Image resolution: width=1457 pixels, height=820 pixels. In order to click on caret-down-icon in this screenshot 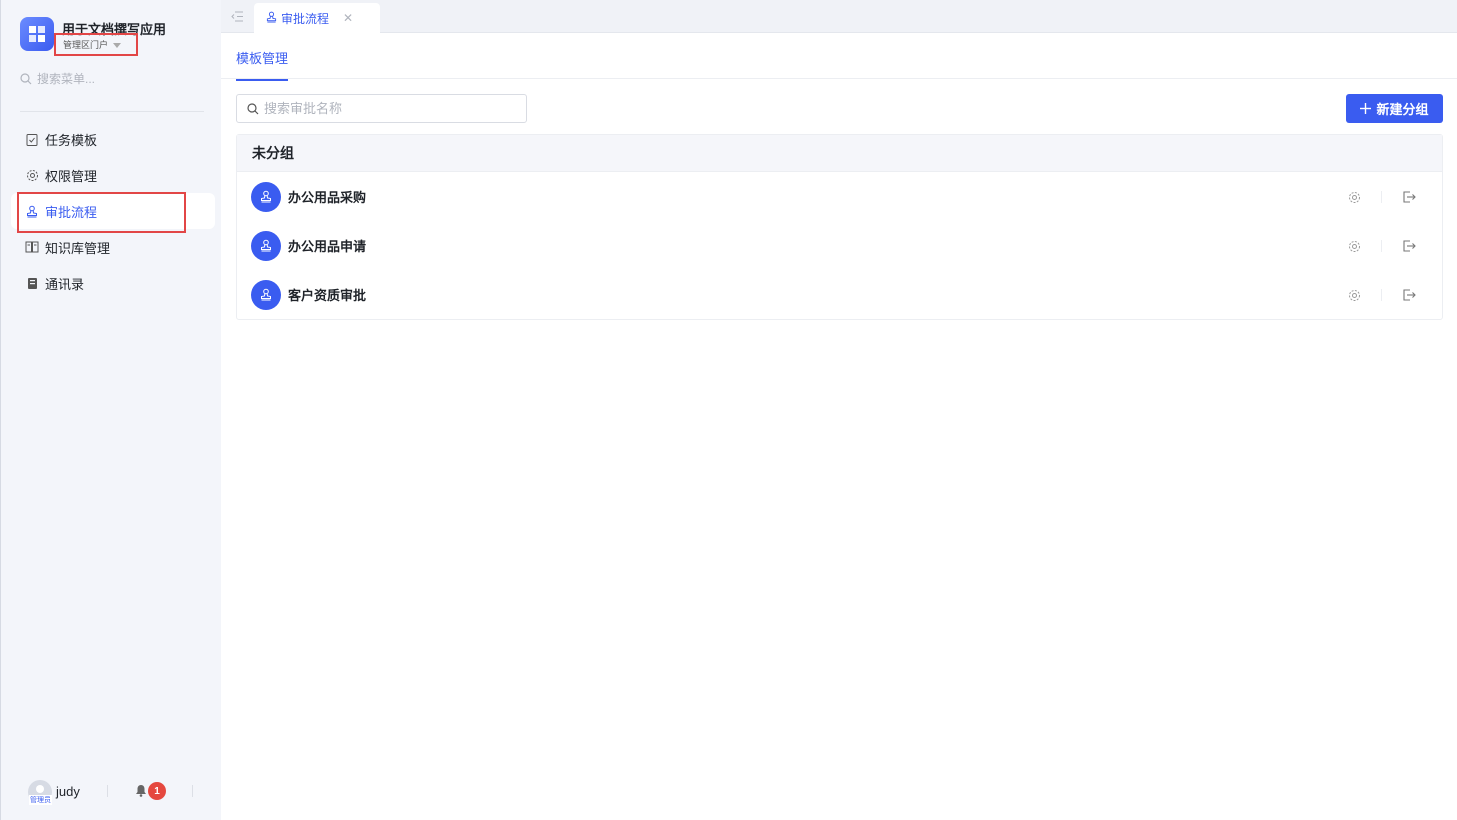, I will do `click(117, 45)`.